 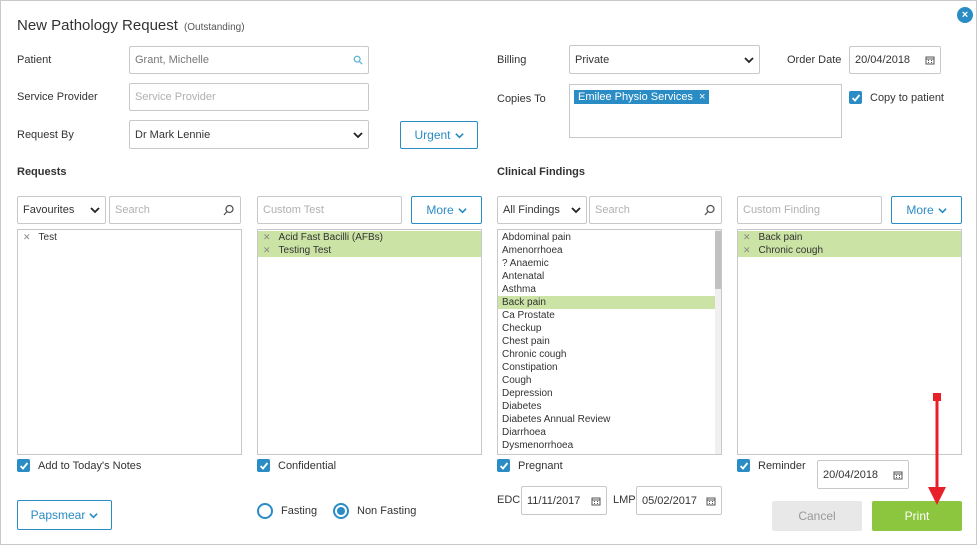 What do you see at coordinates (540, 465) in the screenshot?
I see `pregnant-label: Pregnant` at bounding box center [540, 465].